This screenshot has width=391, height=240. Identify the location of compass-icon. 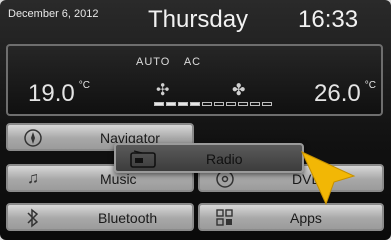
(33, 138).